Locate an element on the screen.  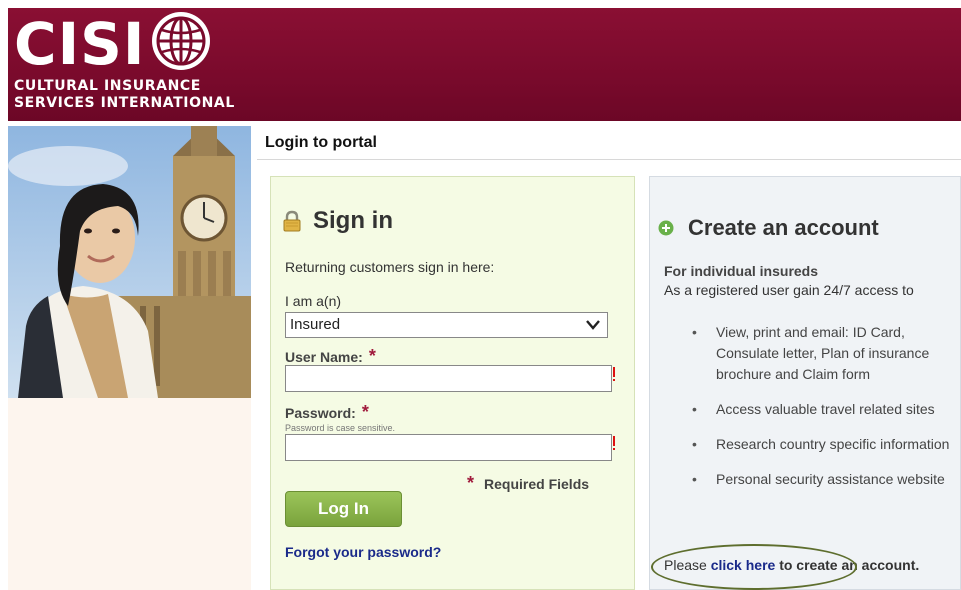
sign-in-intro: Returning customers sign in here: is located at coordinates (390, 267).